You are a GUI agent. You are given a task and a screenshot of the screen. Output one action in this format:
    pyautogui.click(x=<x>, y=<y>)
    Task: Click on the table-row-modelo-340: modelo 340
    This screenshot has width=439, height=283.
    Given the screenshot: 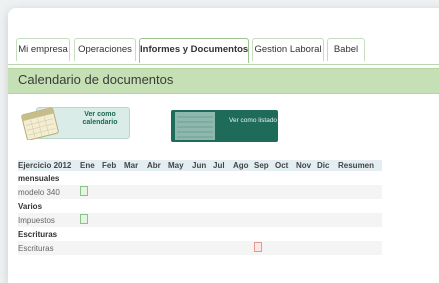 What is the action you would take?
    pyautogui.click(x=200, y=192)
    